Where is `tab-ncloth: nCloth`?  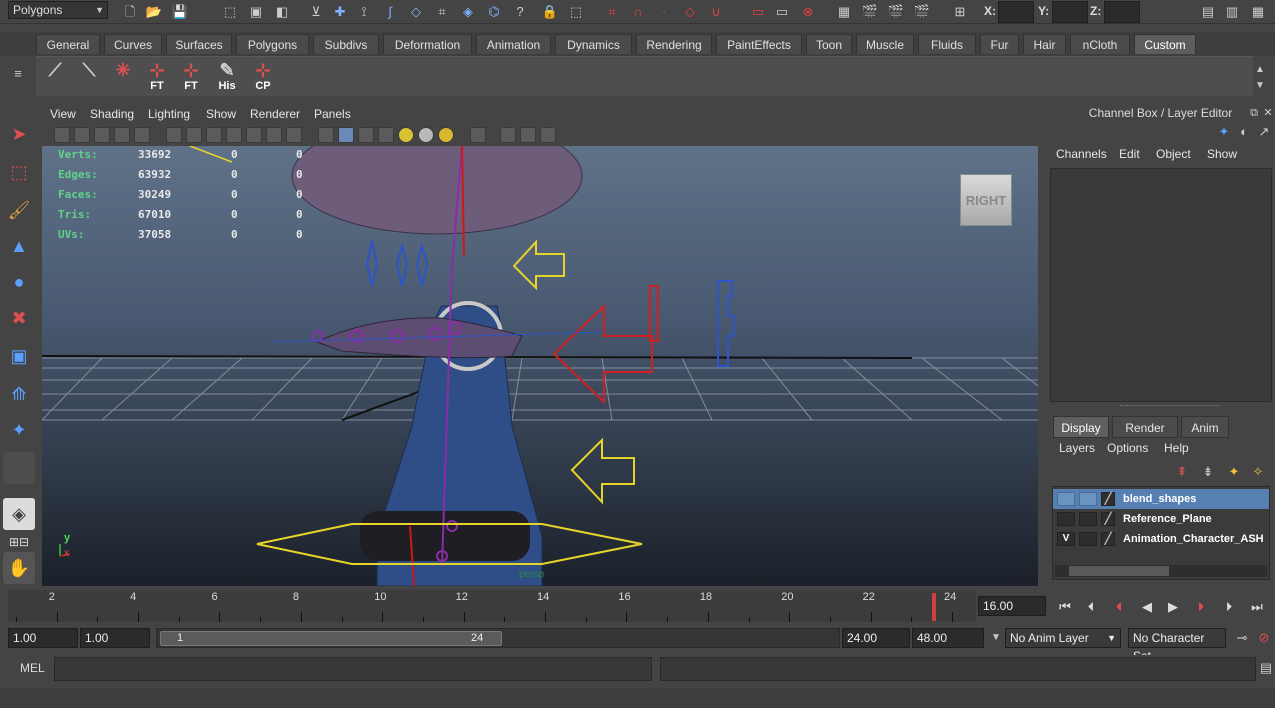 tab-ncloth: nCloth is located at coordinates (1100, 44).